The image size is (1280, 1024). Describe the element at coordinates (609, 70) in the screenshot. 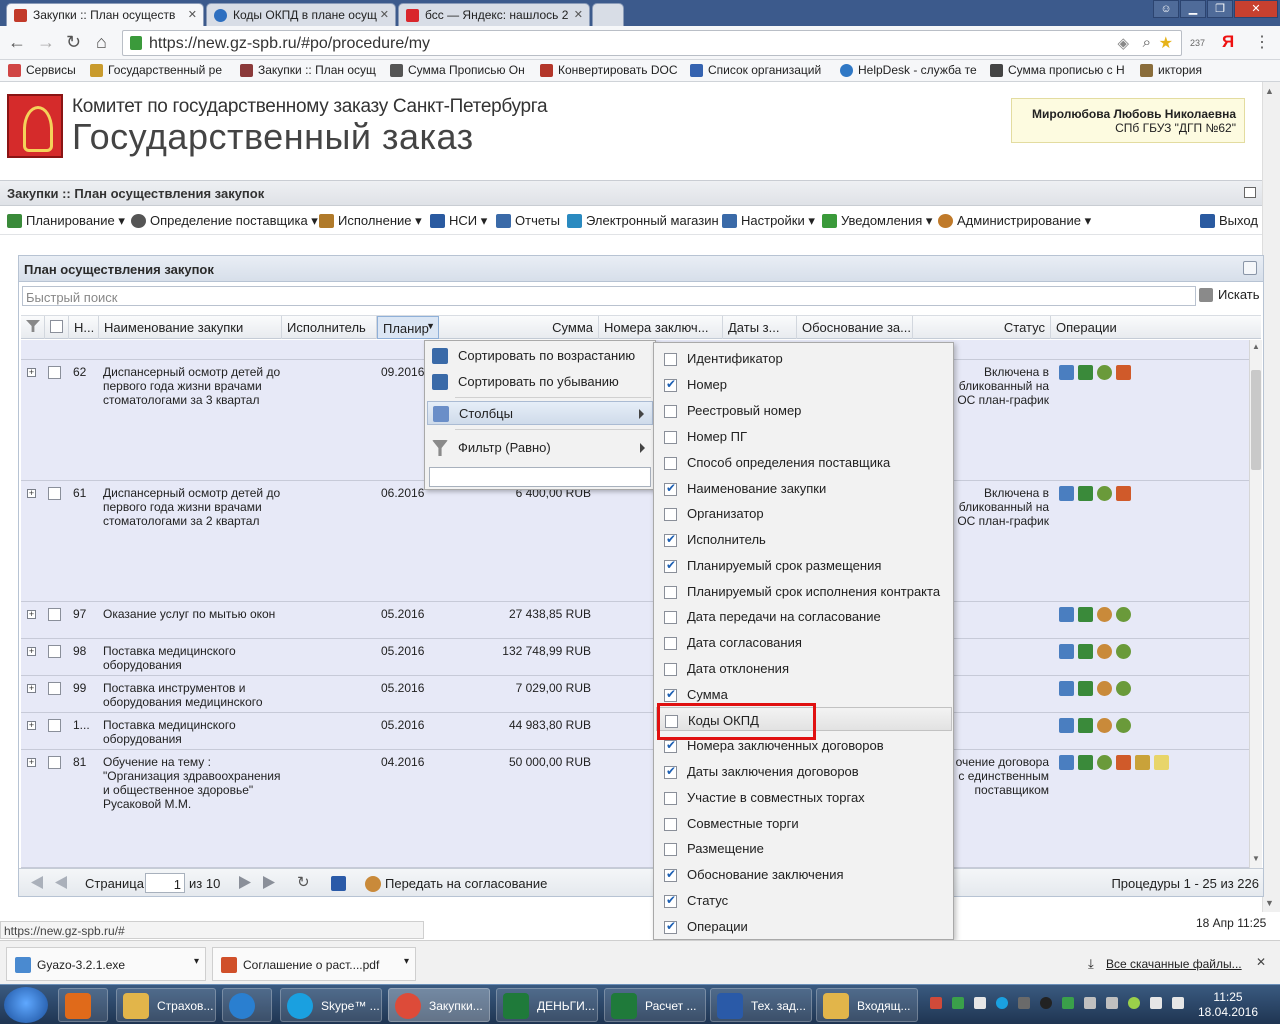

I see `bookmark-convert-doc: Конвертировать DOC` at that location.